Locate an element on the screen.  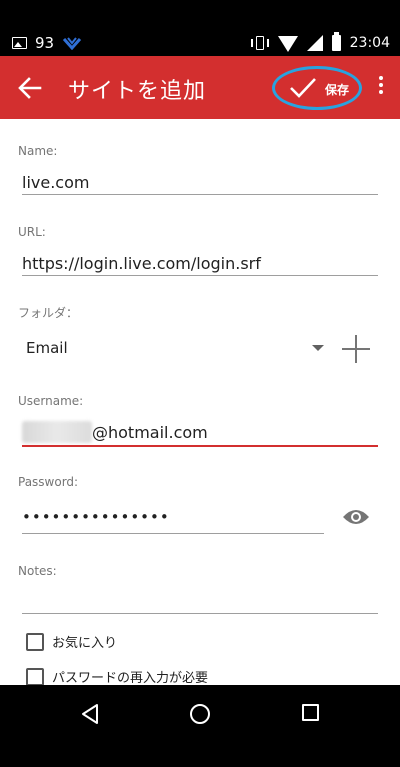
home-circle-icon is located at coordinates (200, 714).